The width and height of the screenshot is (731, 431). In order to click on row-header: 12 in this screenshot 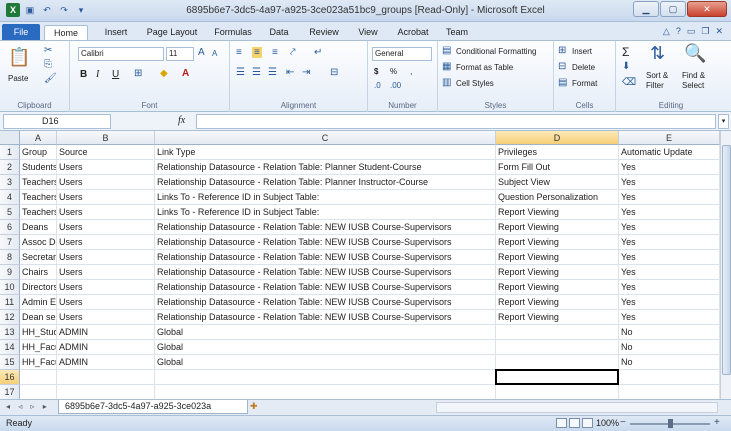, I will do `click(10, 317)`.